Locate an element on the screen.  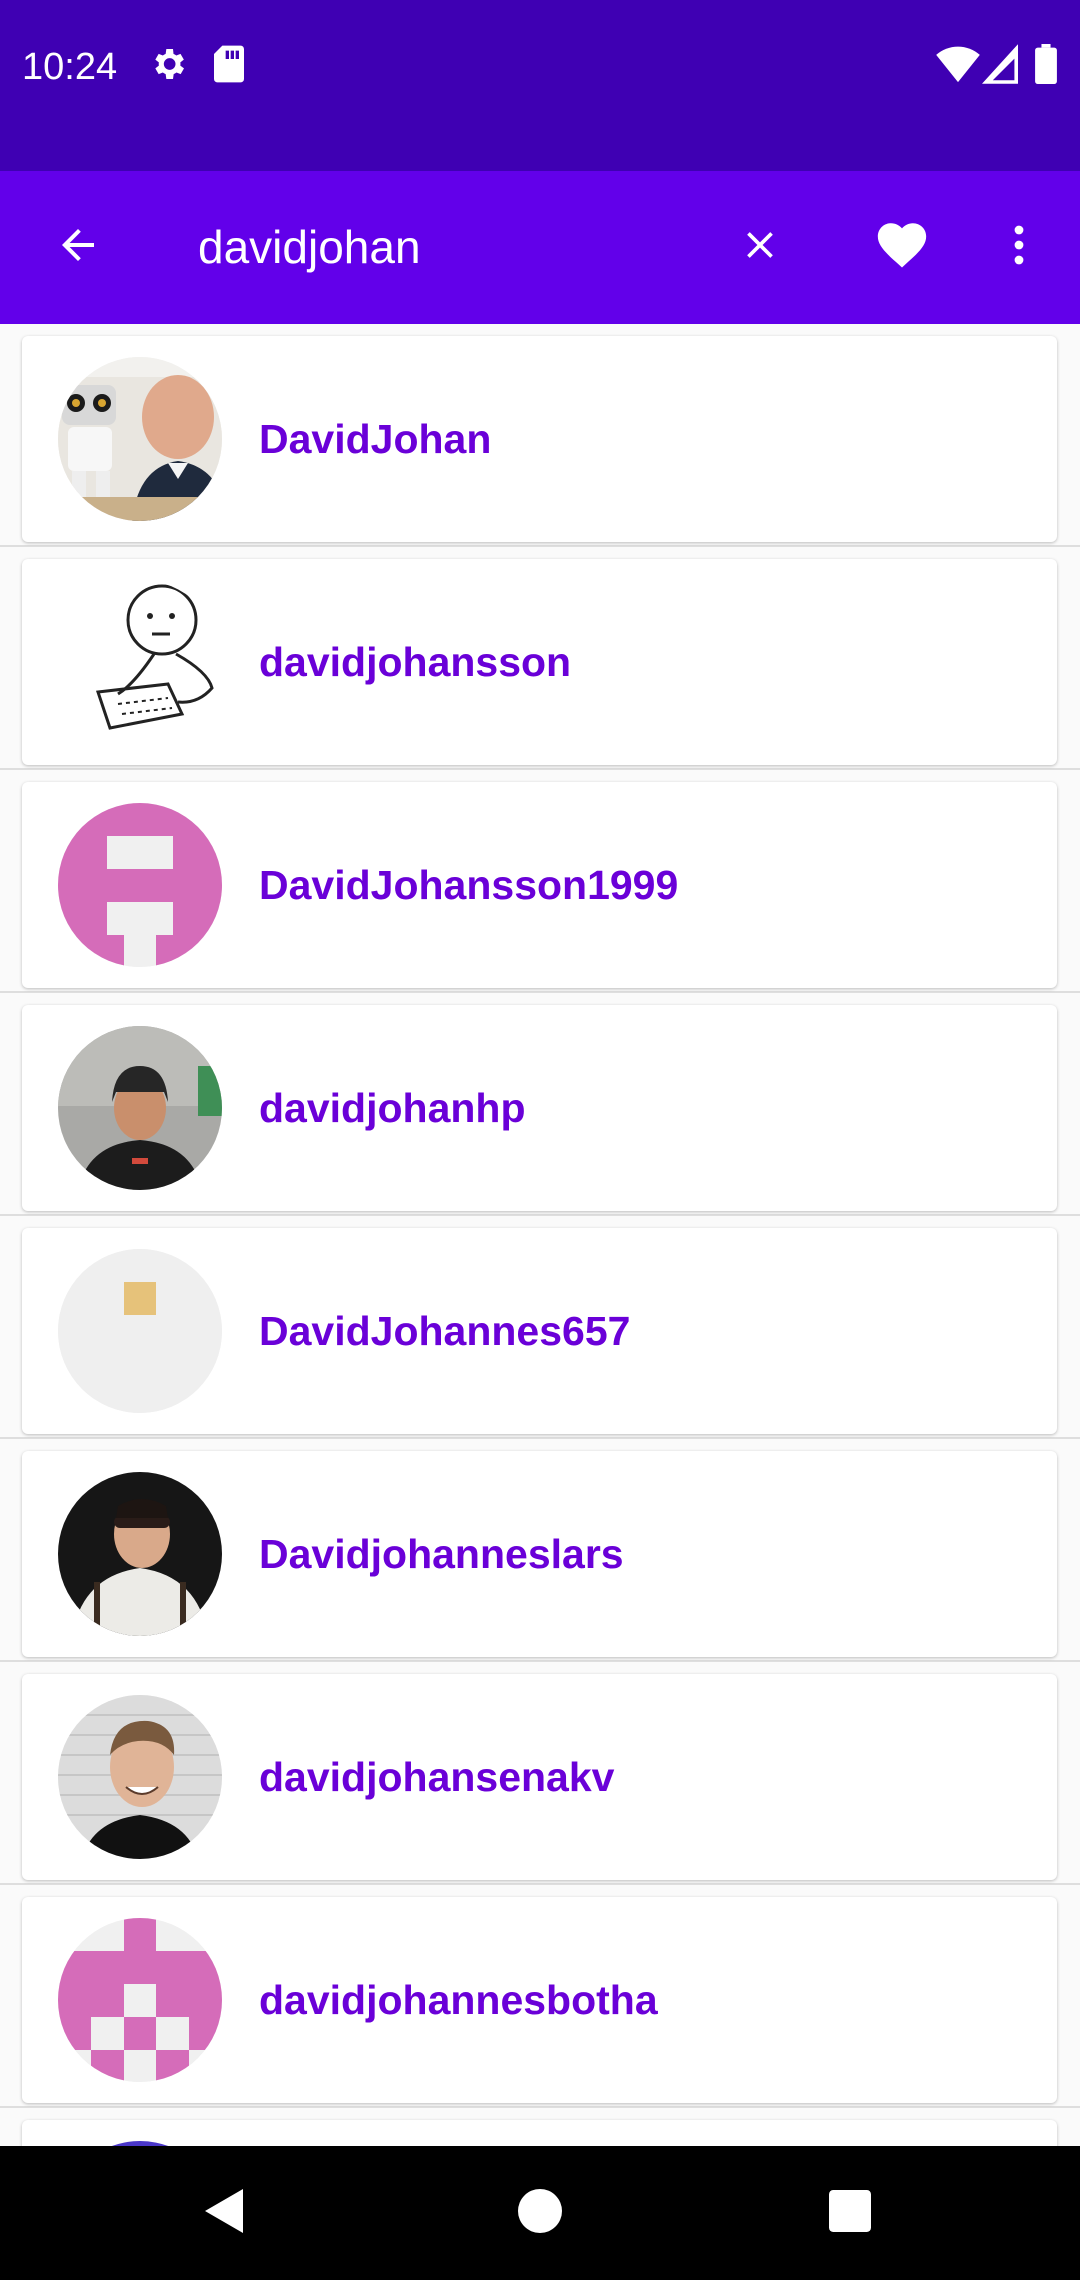
more-vert-icon is located at coordinates (1019, 247).